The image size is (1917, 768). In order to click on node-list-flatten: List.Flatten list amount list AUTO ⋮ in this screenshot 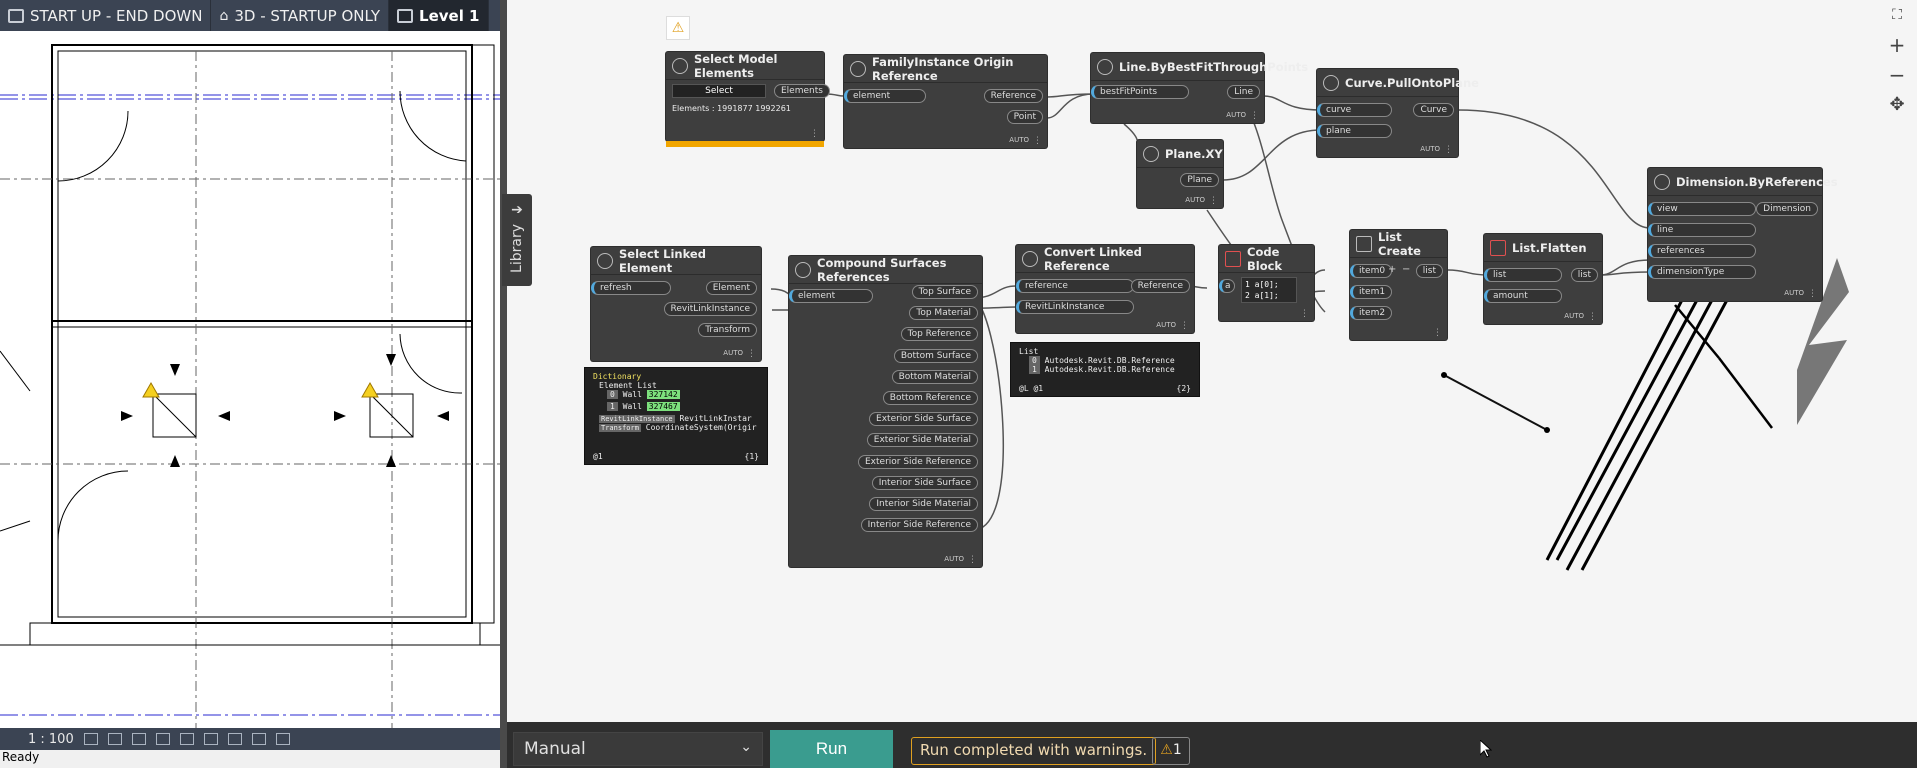, I will do `click(1543, 279)`.